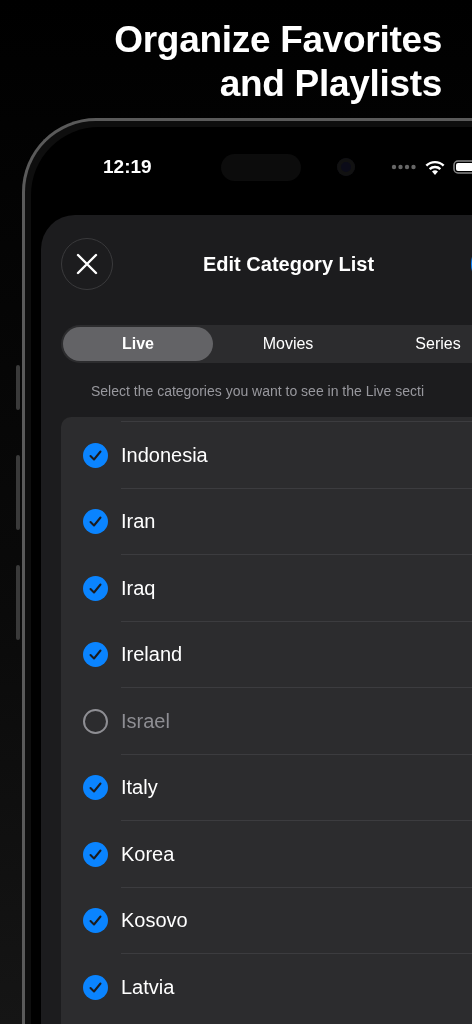 This screenshot has height=1024, width=472. Describe the element at coordinates (148, 854) in the screenshot. I see `category-name: Korea` at that location.